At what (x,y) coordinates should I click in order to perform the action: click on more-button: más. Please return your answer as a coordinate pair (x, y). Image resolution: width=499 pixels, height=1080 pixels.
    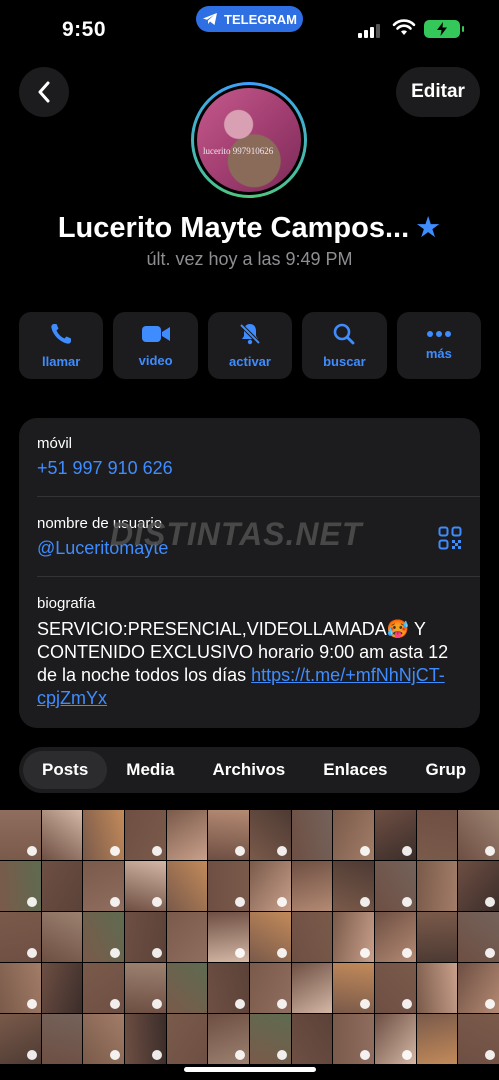
    Looking at the image, I should click on (439, 345).